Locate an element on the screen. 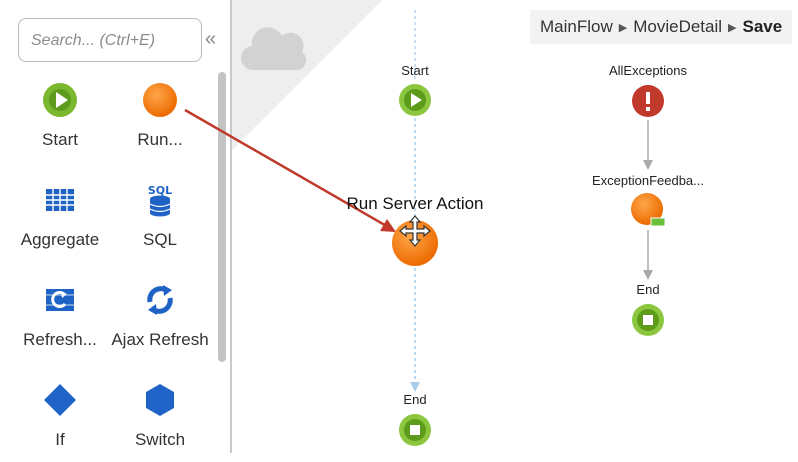  breadcrumb: MainFlow ▶ MovieDetail ▶ Save is located at coordinates (661, 27).